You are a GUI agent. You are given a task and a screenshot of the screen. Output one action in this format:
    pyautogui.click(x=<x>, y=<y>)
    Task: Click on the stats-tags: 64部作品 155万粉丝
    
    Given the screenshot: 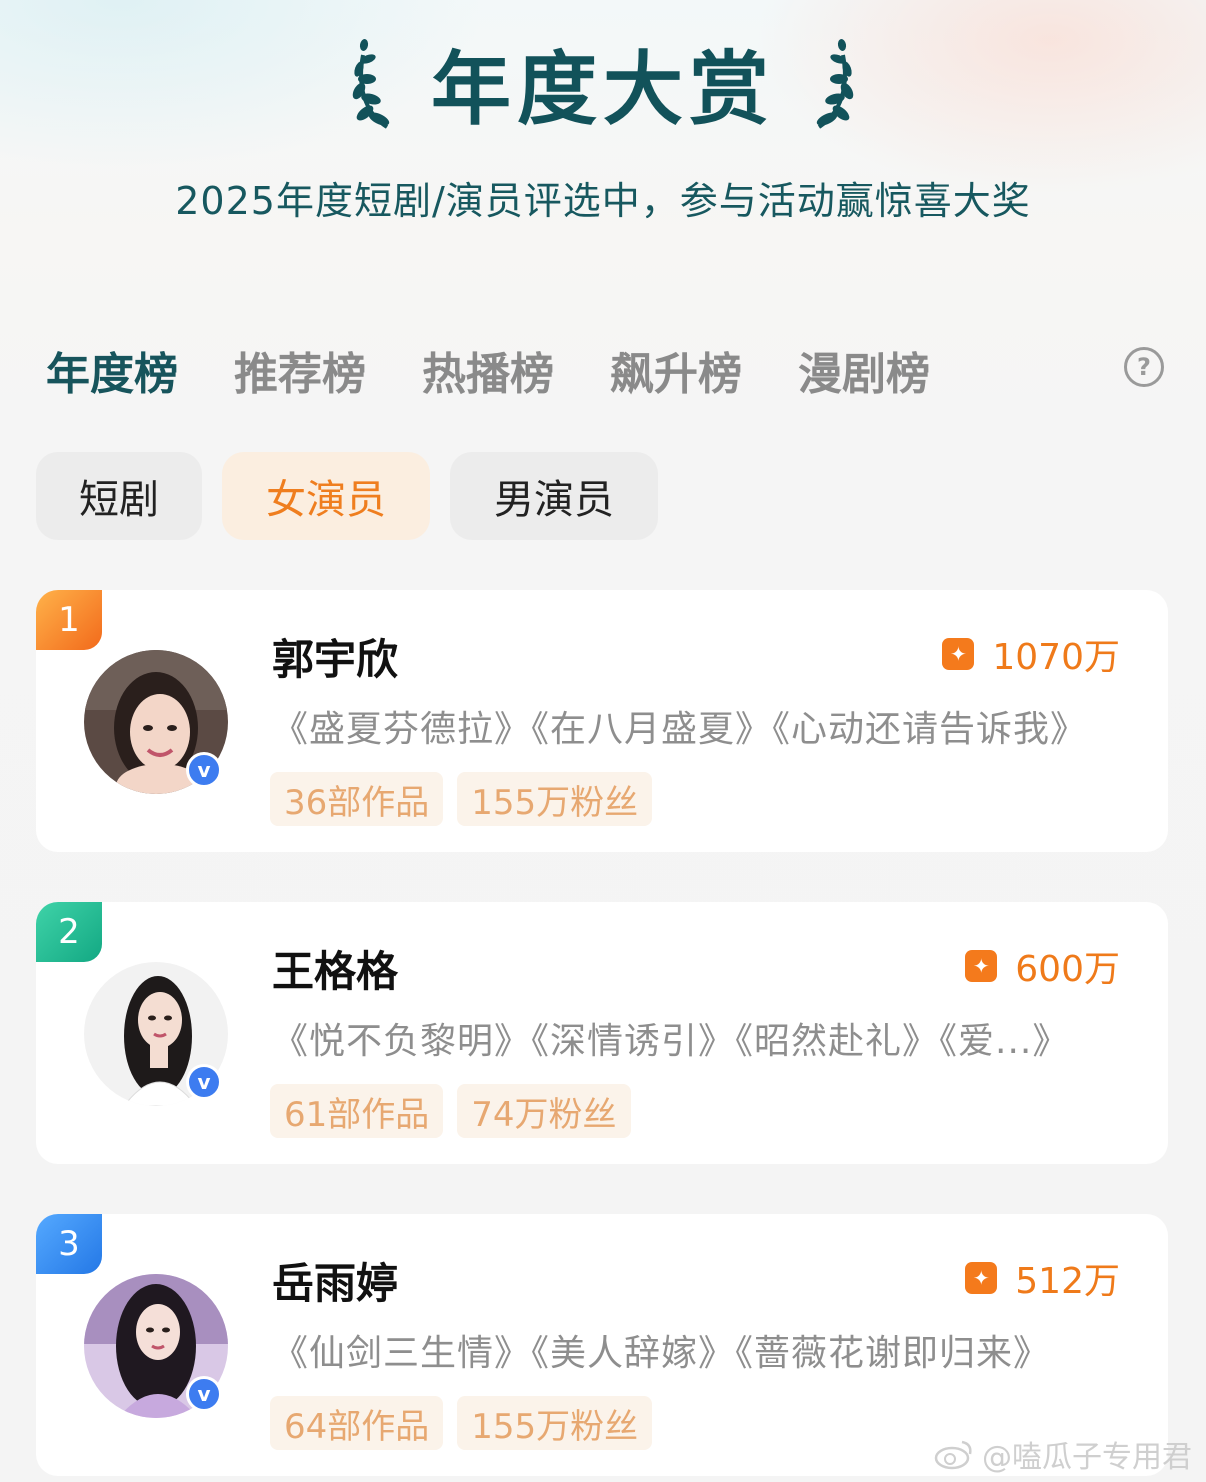 What is the action you would take?
    pyautogui.click(x=461, y=1423)
    